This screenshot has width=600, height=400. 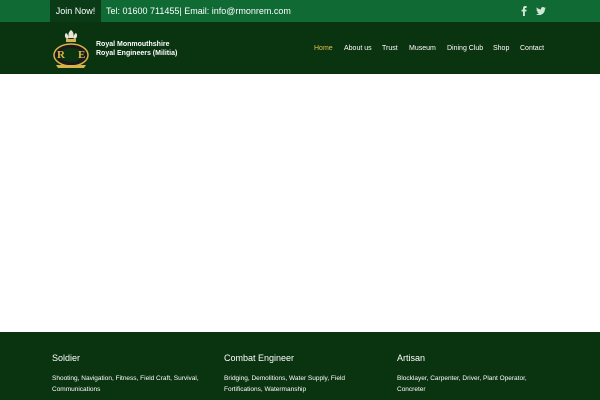 I want to click on footer-heading: Combat Engineer, so click(x=259, y=358).